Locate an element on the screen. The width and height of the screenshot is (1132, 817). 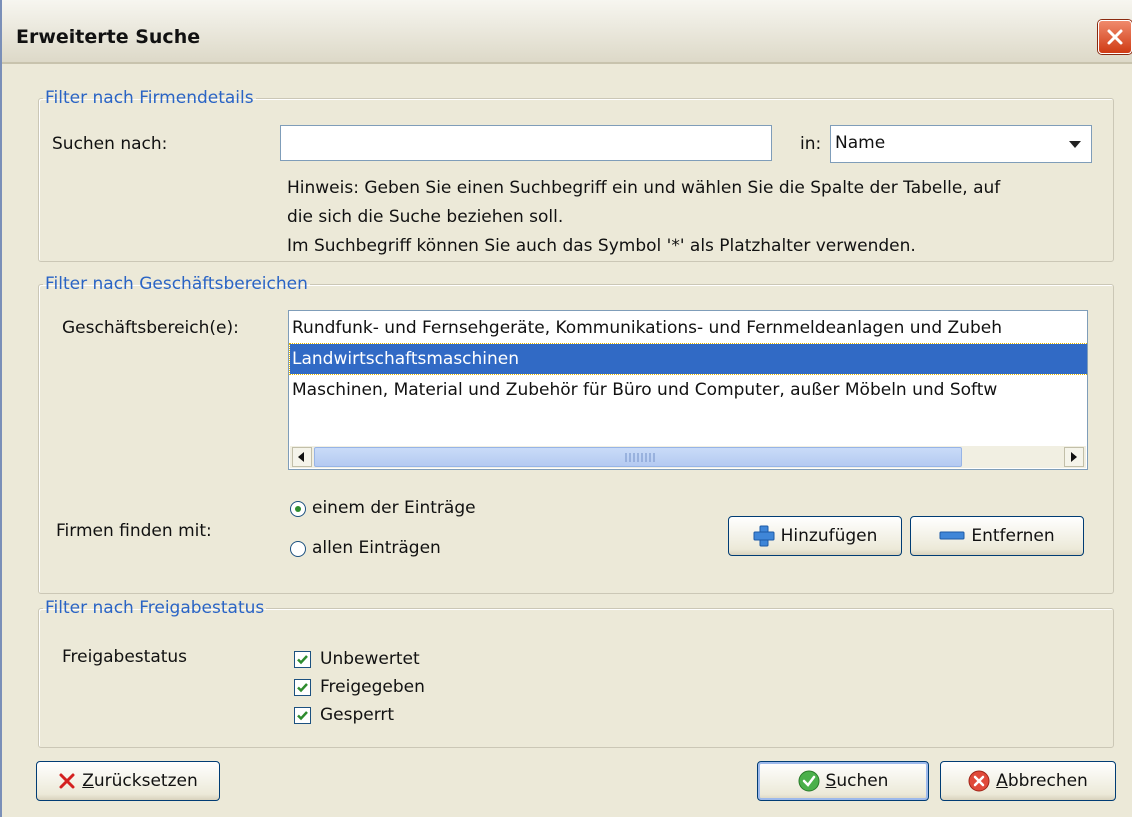
list-item-selected: Landwirtschaftsmaschinen is located at coordinates (688, 359).